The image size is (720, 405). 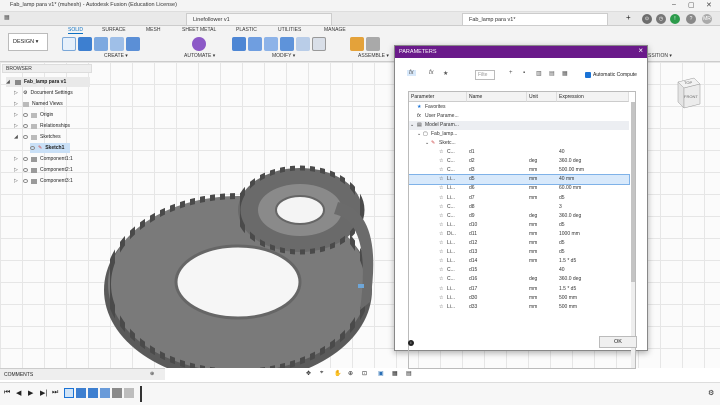 I want to click on browser-item-component1: ▷ Component1:1, so click(x=43, y=159).